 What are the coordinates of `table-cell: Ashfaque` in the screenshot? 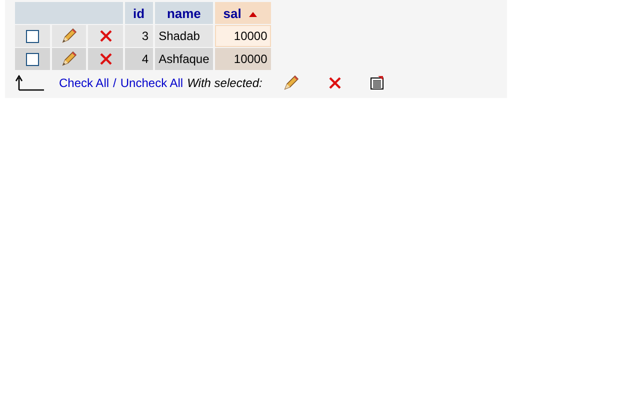 It's located at (184, 59).